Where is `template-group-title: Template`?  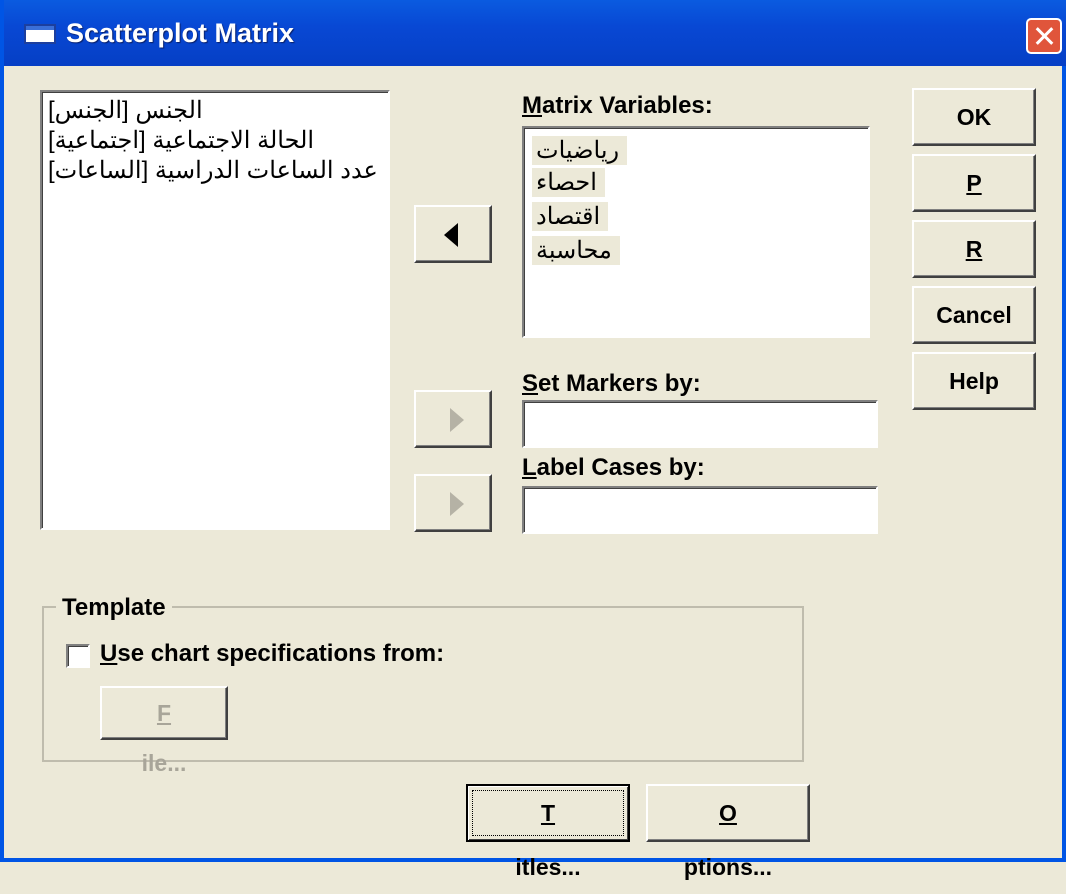 template-group-title: Template is located at coordinates (114, 608).